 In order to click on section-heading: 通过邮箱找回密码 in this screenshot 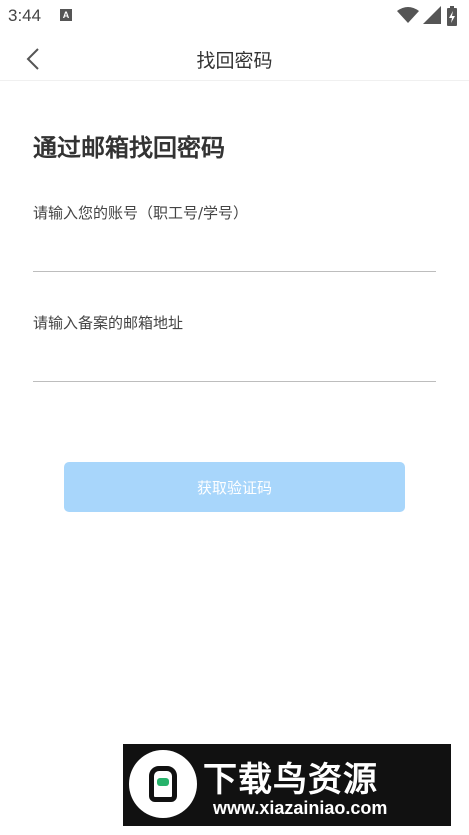, I will do `click(129, 148)`.